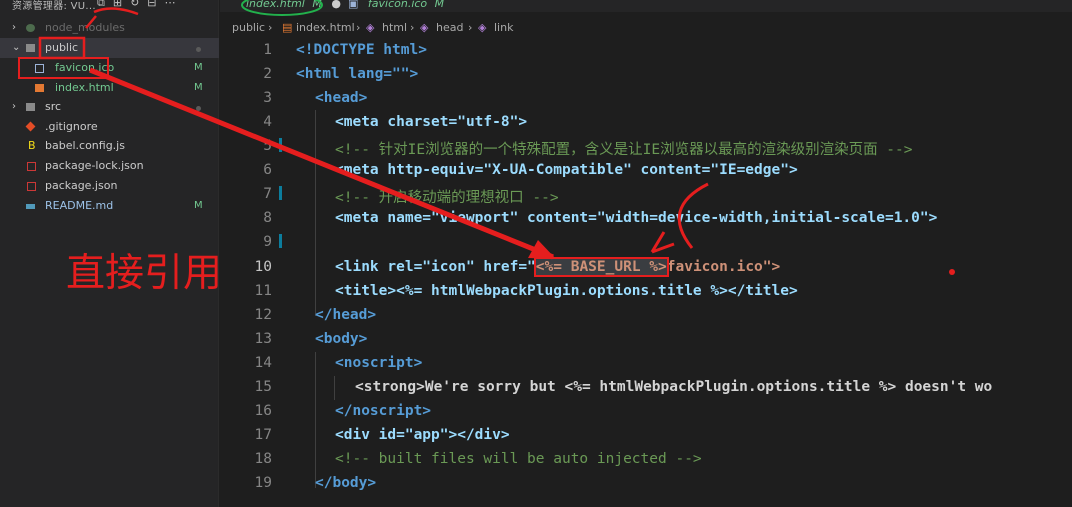  Describe the element at coordinates (62, 47) in the screenshot. I see `tree-item-label: public` at that location.